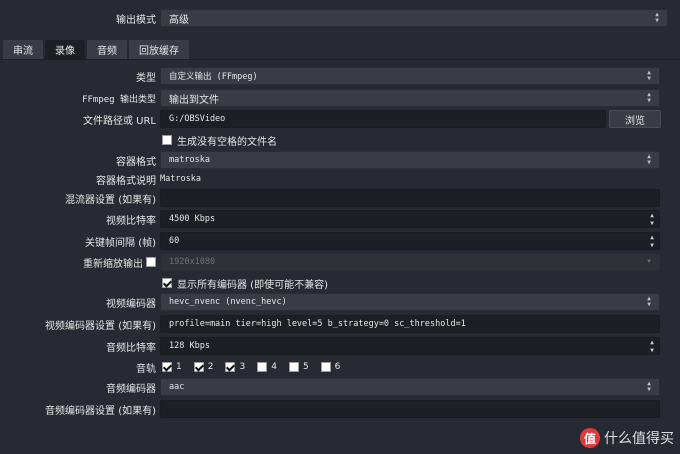 This screenshot has width=680, height=454. Describe the element at coordinates (410, 241) in the screenshot. I see `keyframe-interval-spinbox: 60 ▲ ▼` at that location.